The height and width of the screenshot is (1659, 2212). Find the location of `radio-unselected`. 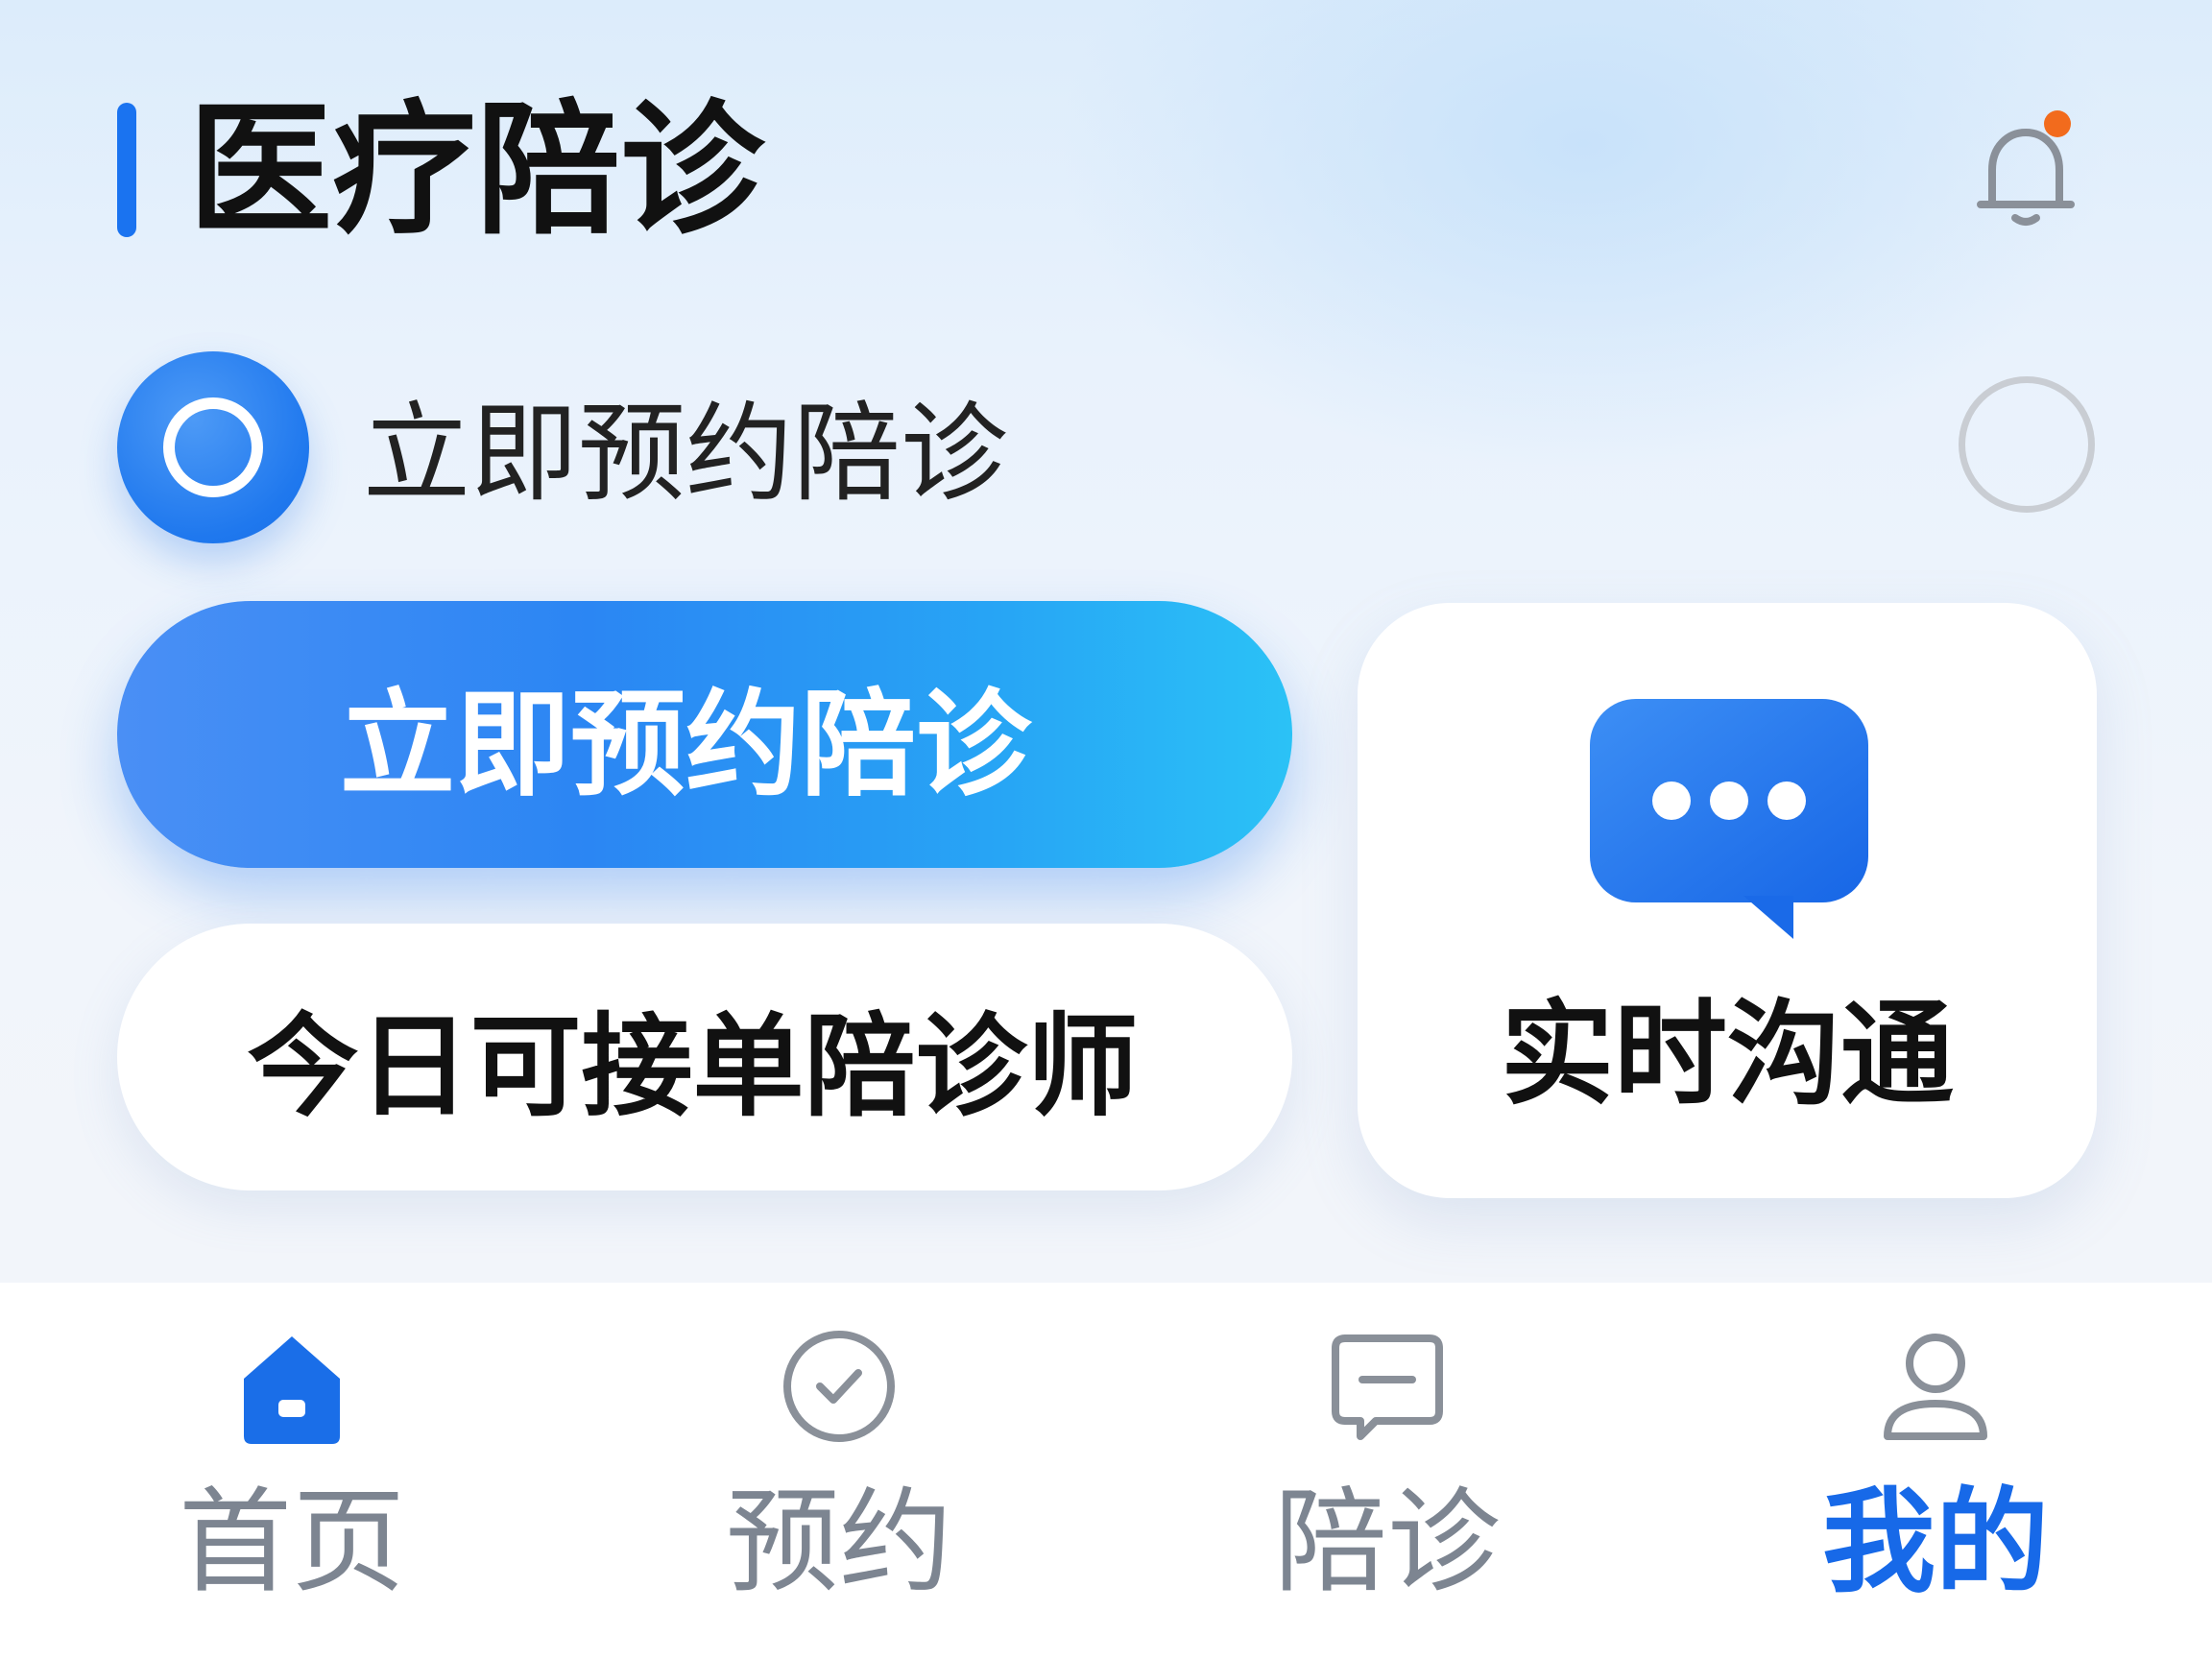

radio-unselected is located at coordinates (2027, 444).